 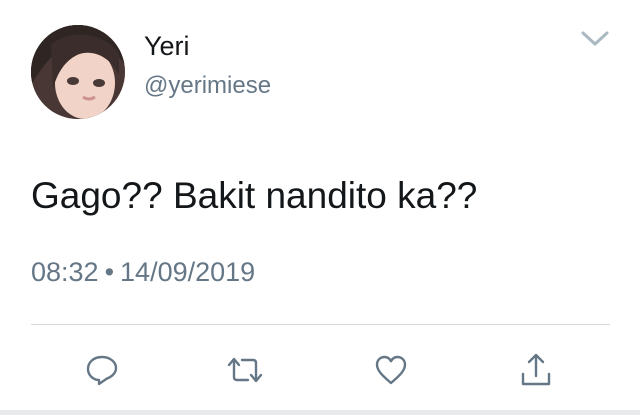 I want to click on heart-icon, so click(x=391, y=370).